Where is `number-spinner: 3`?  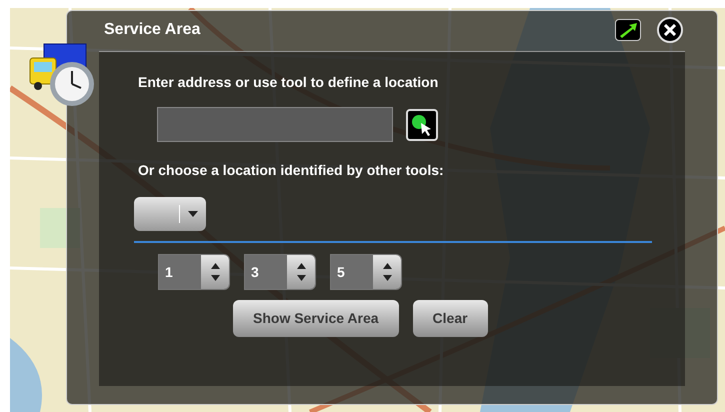 number-spinner: 3 is located at coordinates (280, 272).